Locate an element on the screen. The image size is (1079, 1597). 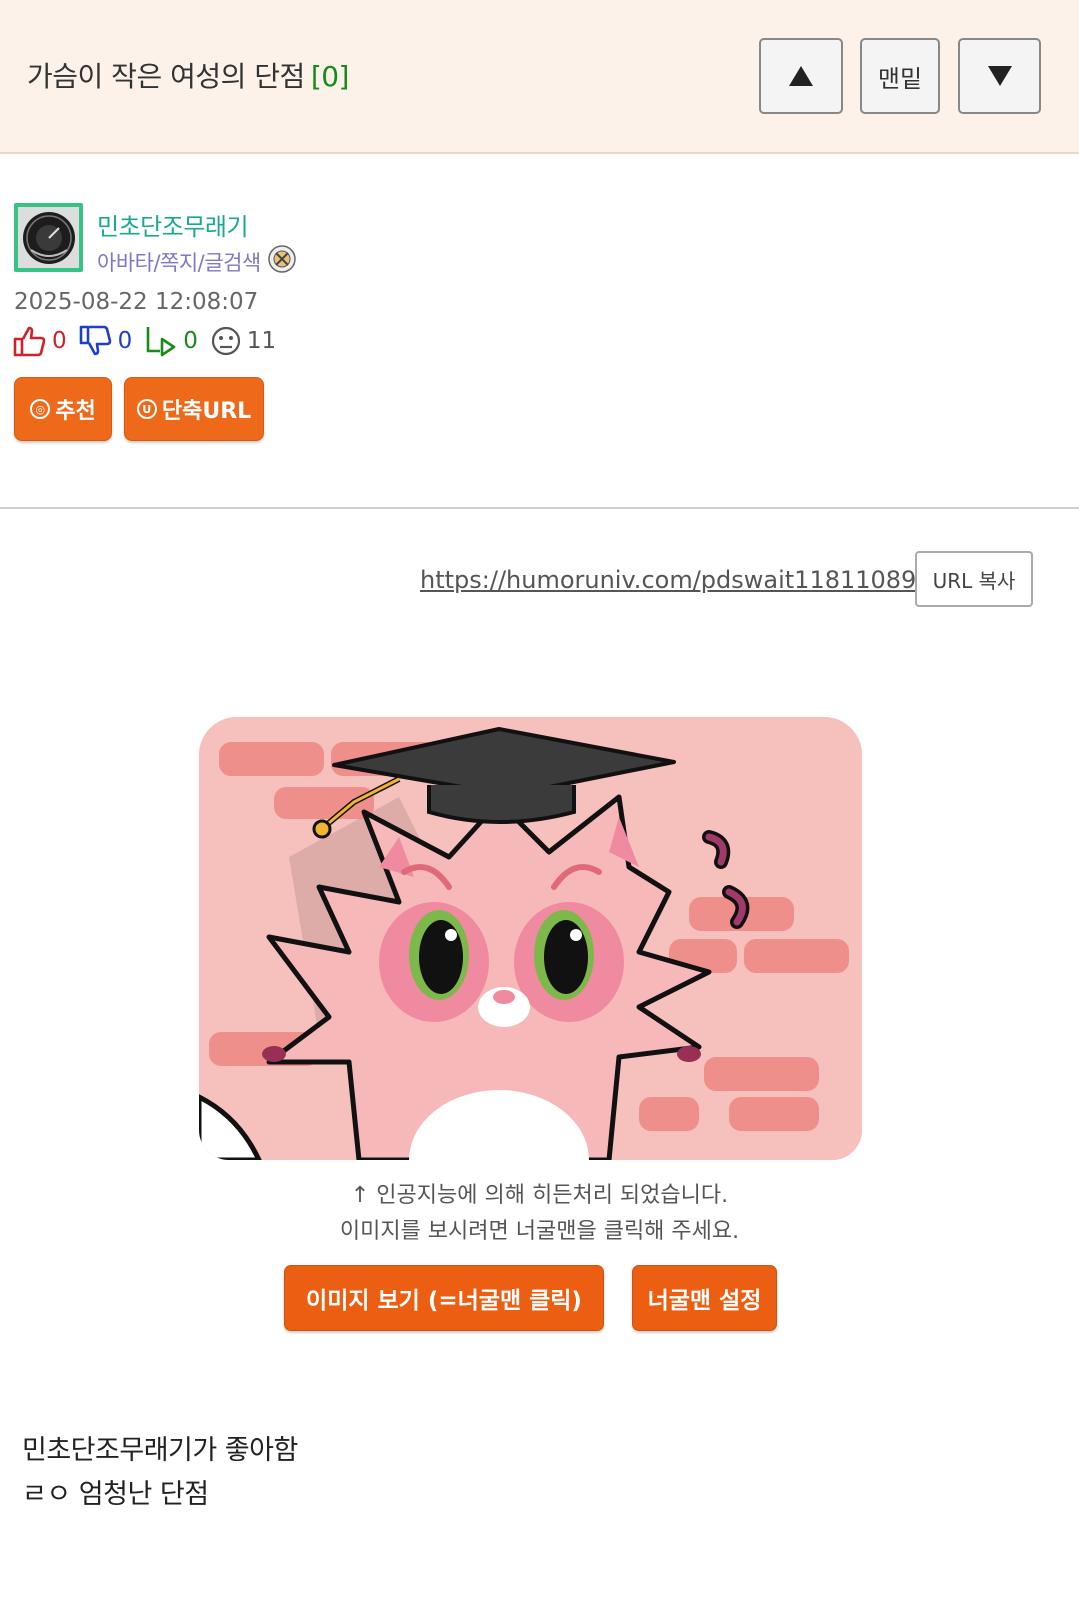
section-divider is located at coordinates (539, 508).